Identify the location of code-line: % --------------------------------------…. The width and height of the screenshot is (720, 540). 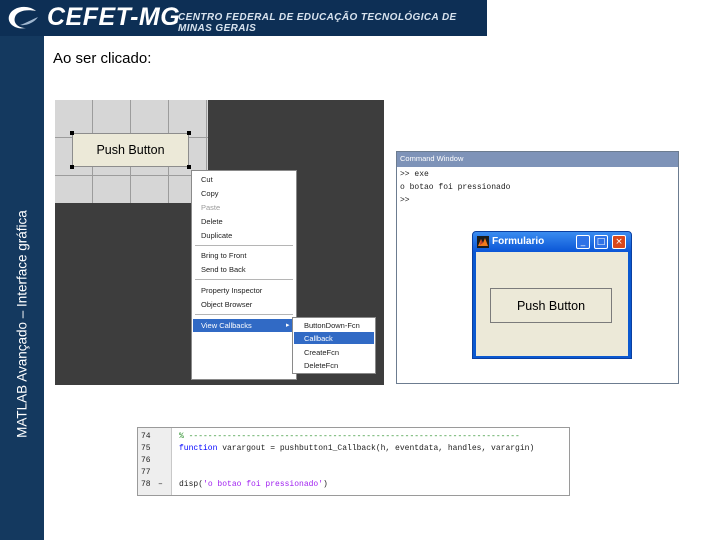
(349, 436).